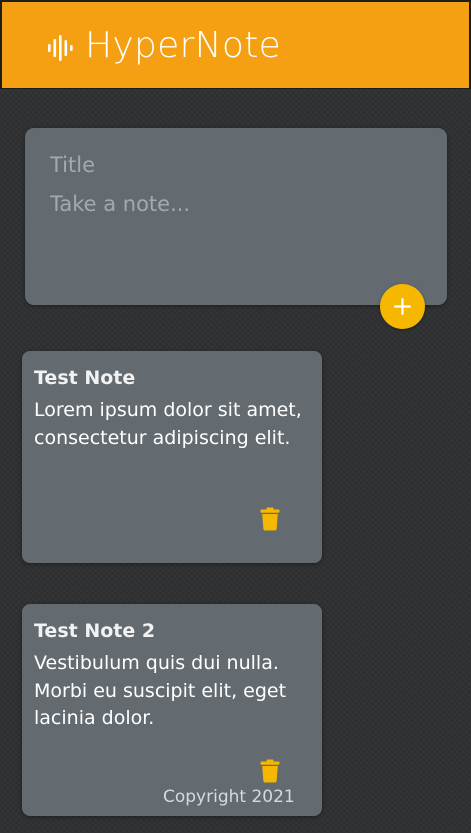 The height and width of the screenshot is (833, 471). I want to click on plus-icon, so click(402, 306).